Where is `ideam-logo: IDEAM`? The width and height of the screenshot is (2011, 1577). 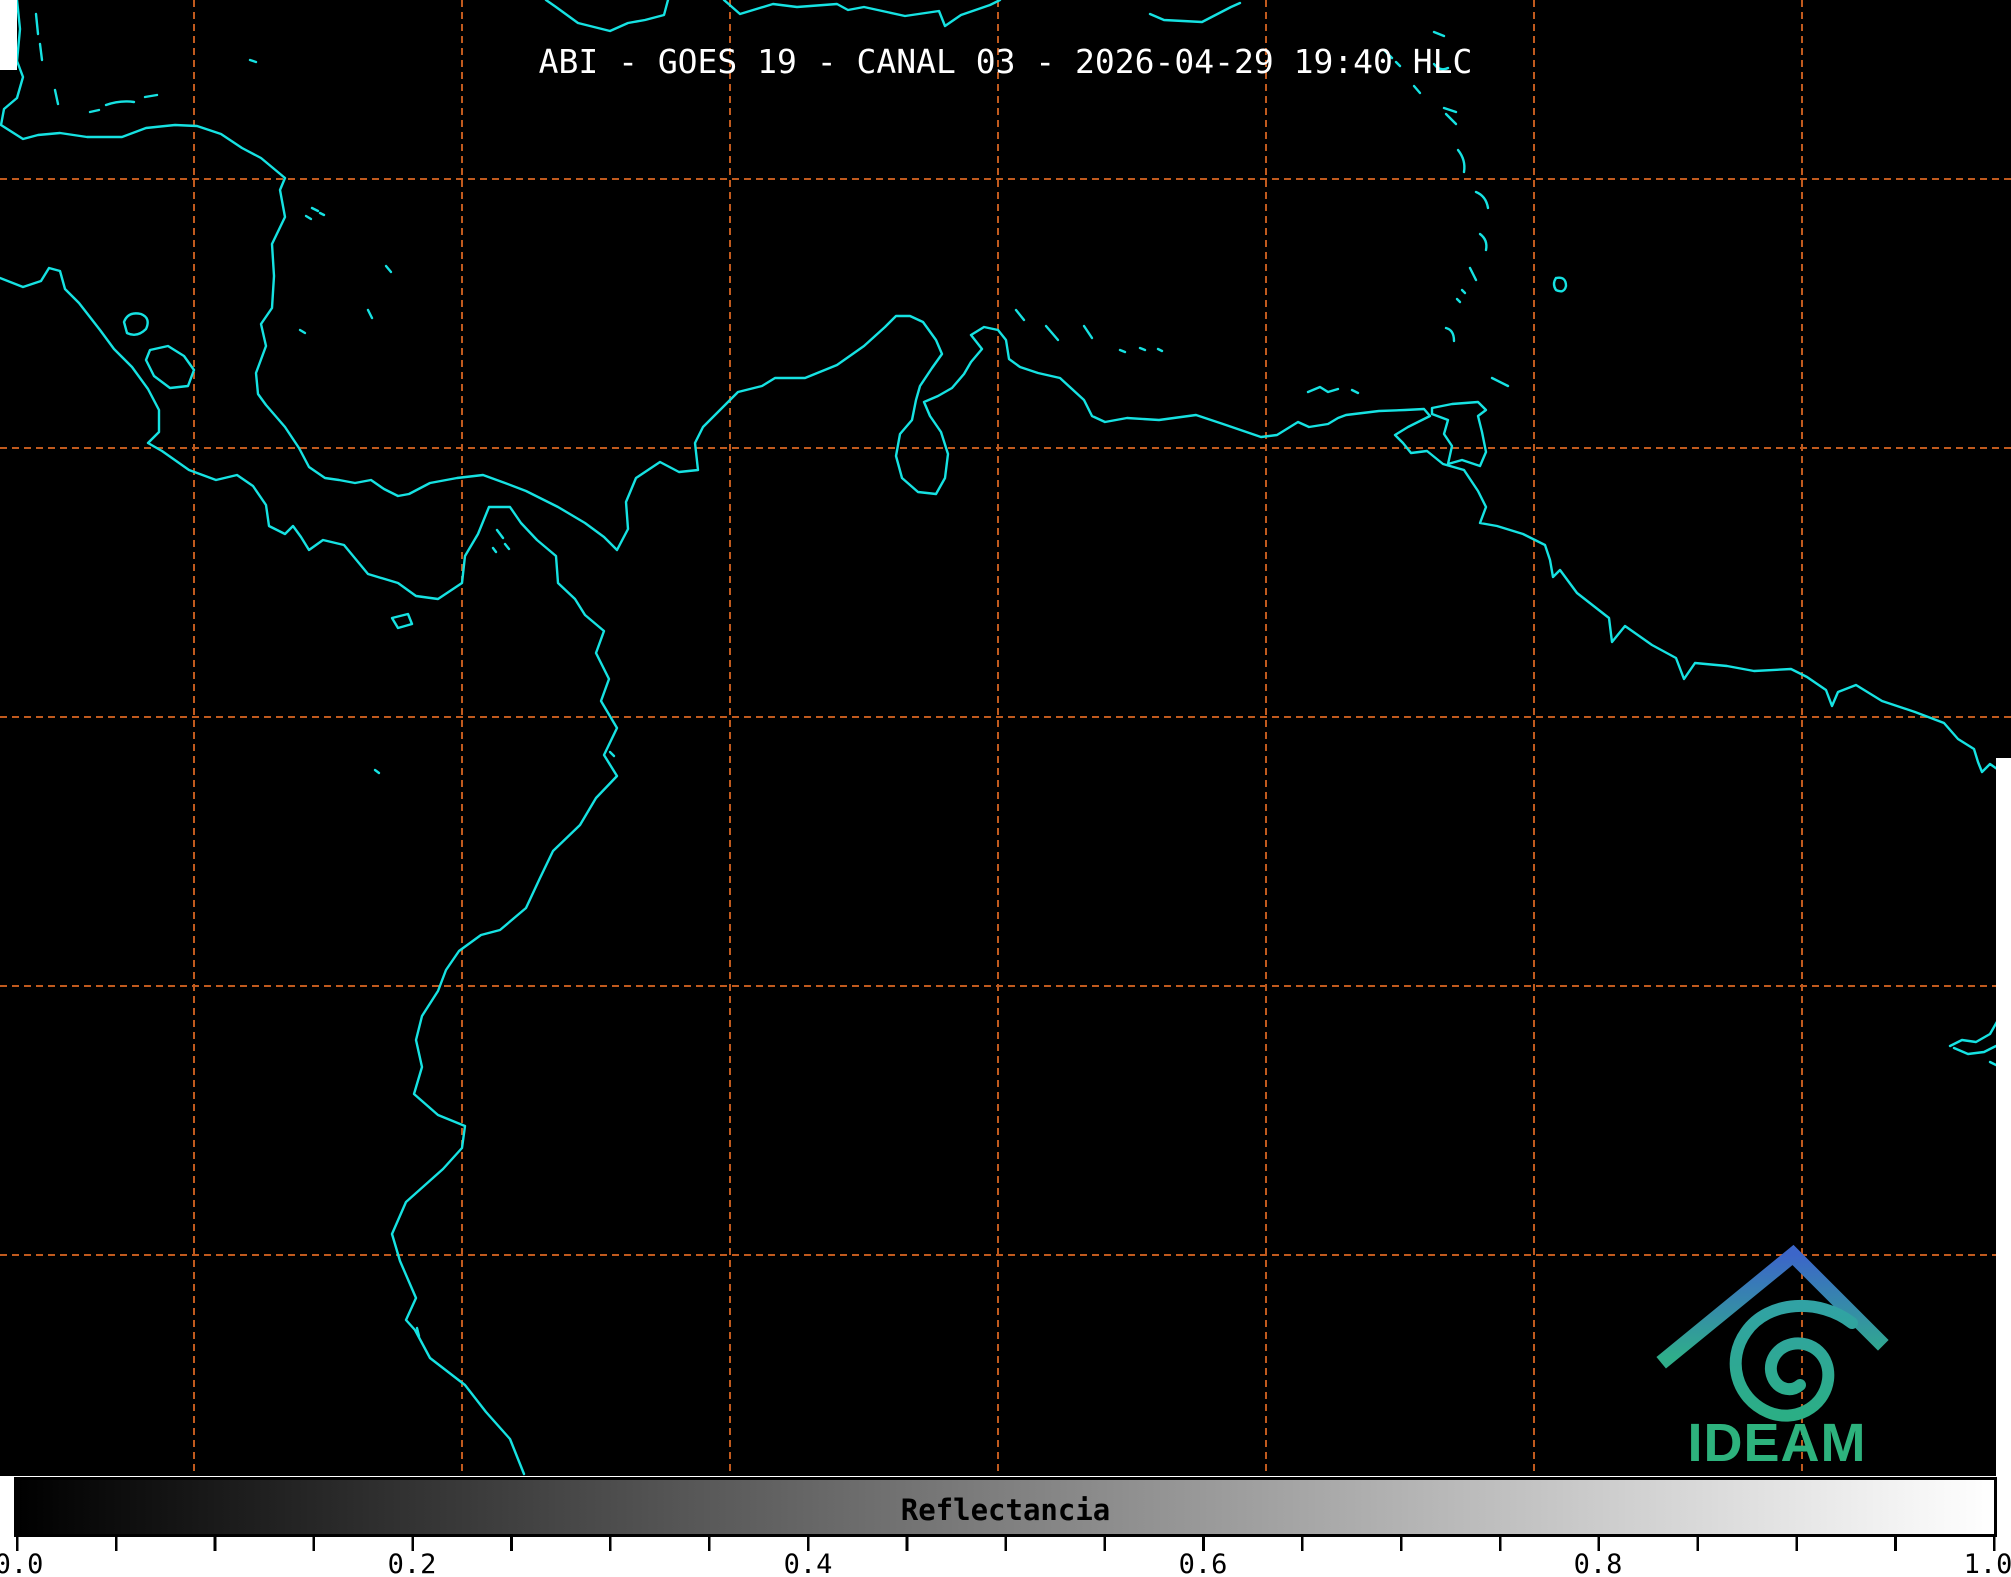 ideam-logo: IDEAM is located at coordinates (1772, 1358).